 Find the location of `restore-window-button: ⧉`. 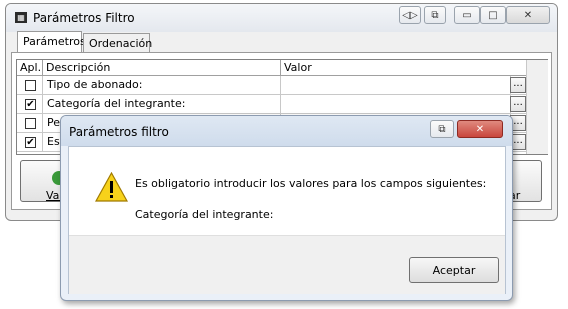

restore-window-button: ⧉ is located at coordinates (435, 15).